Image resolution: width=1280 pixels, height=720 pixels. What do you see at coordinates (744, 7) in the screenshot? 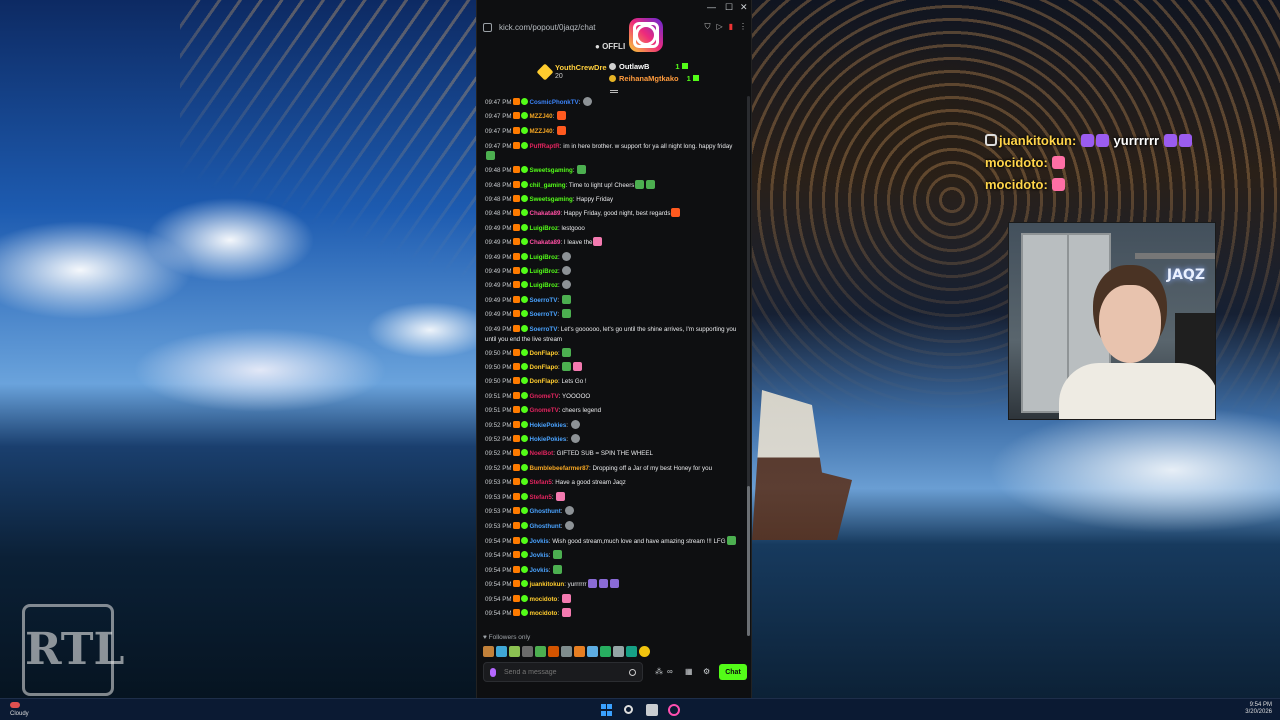
I see `close-icon: ✕` at bounding box center [744, 7].